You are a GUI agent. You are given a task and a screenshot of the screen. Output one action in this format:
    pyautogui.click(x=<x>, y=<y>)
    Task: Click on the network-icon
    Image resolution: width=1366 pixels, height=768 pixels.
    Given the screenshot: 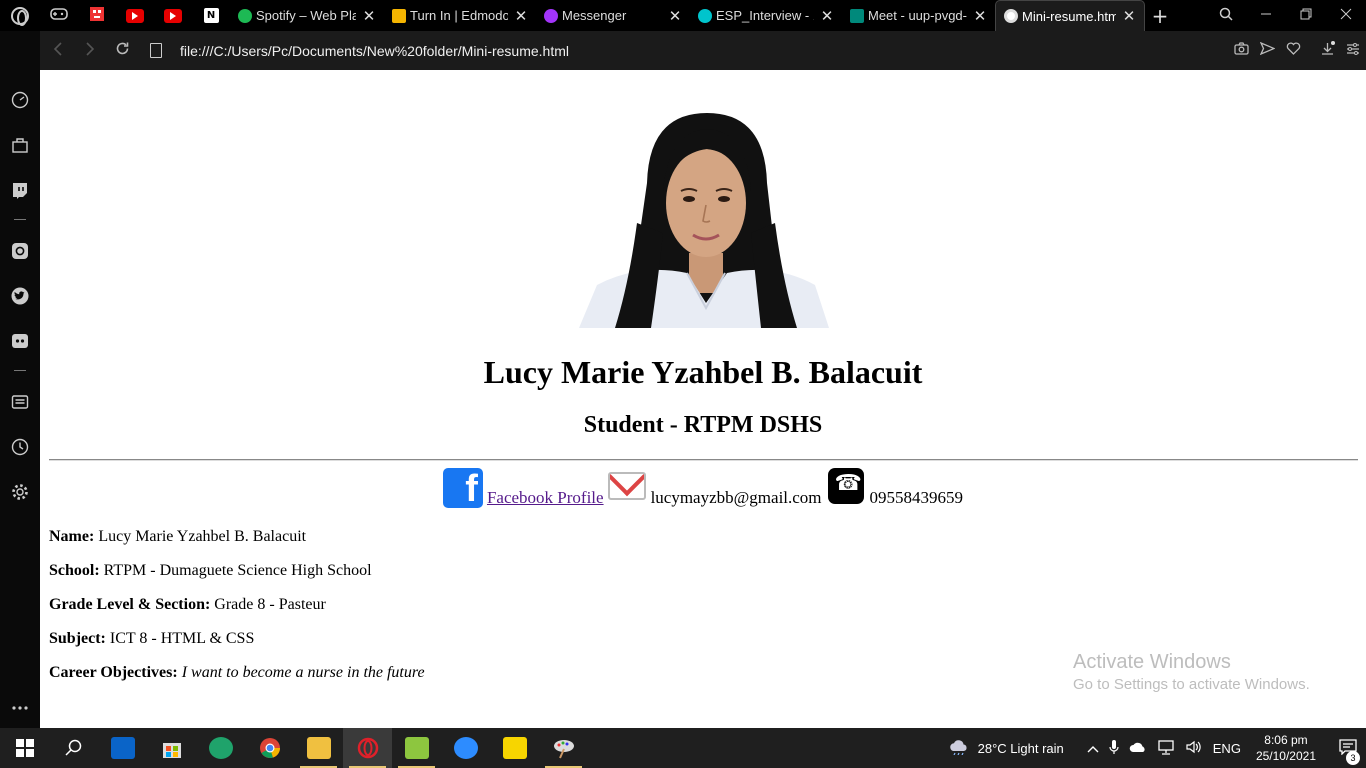 What is the action you would take?
    pyautogui.click(x=1166, y=748)
    